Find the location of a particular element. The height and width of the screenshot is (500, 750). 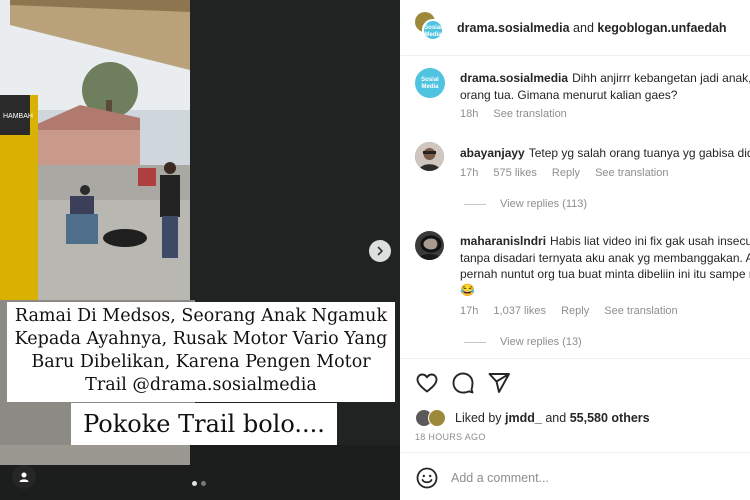

user-tag-button is located at coordinates (24, 477).